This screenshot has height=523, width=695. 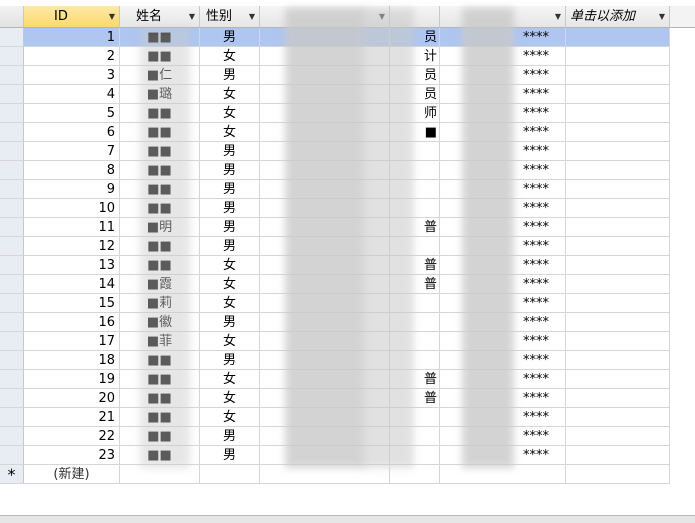 What do you see at coordinates (72, 341) in the screenshot?
I see `cell-id: 17` at bounding box center [72, 341].